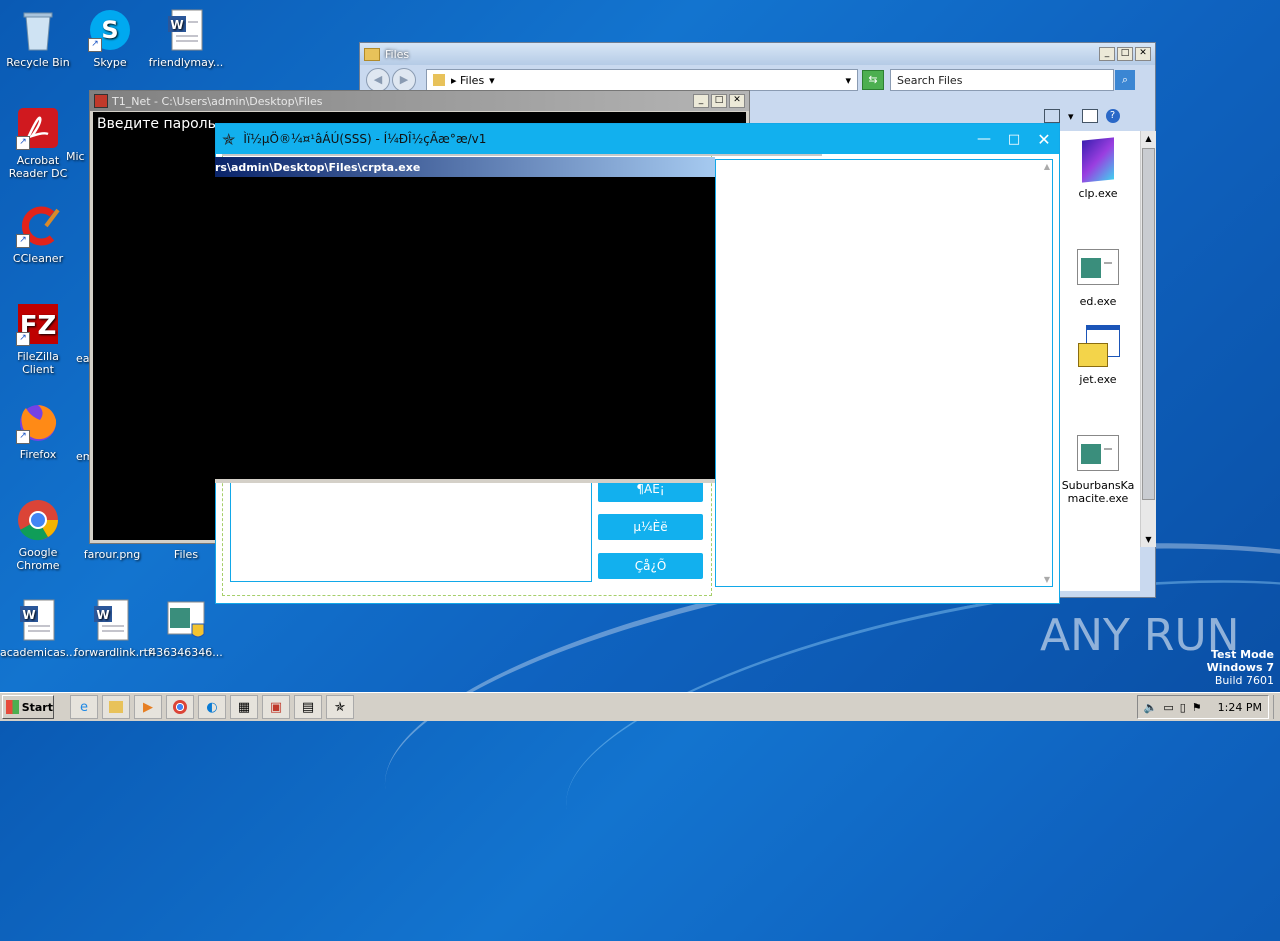 The width and height of the screenshot is (1280, 941). Describe the element at coordinates (1168, 707) in the screenshot. I see `network-icon: ▭` at that location.